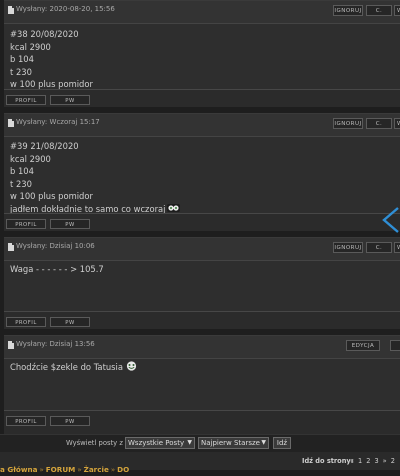 The width and height of the screenshot is (400, 476). Describe the element at coordinates (55, 344) in the screenshot. I see `post-date: Wysłany: Dzisiaj 13:56` at that location.